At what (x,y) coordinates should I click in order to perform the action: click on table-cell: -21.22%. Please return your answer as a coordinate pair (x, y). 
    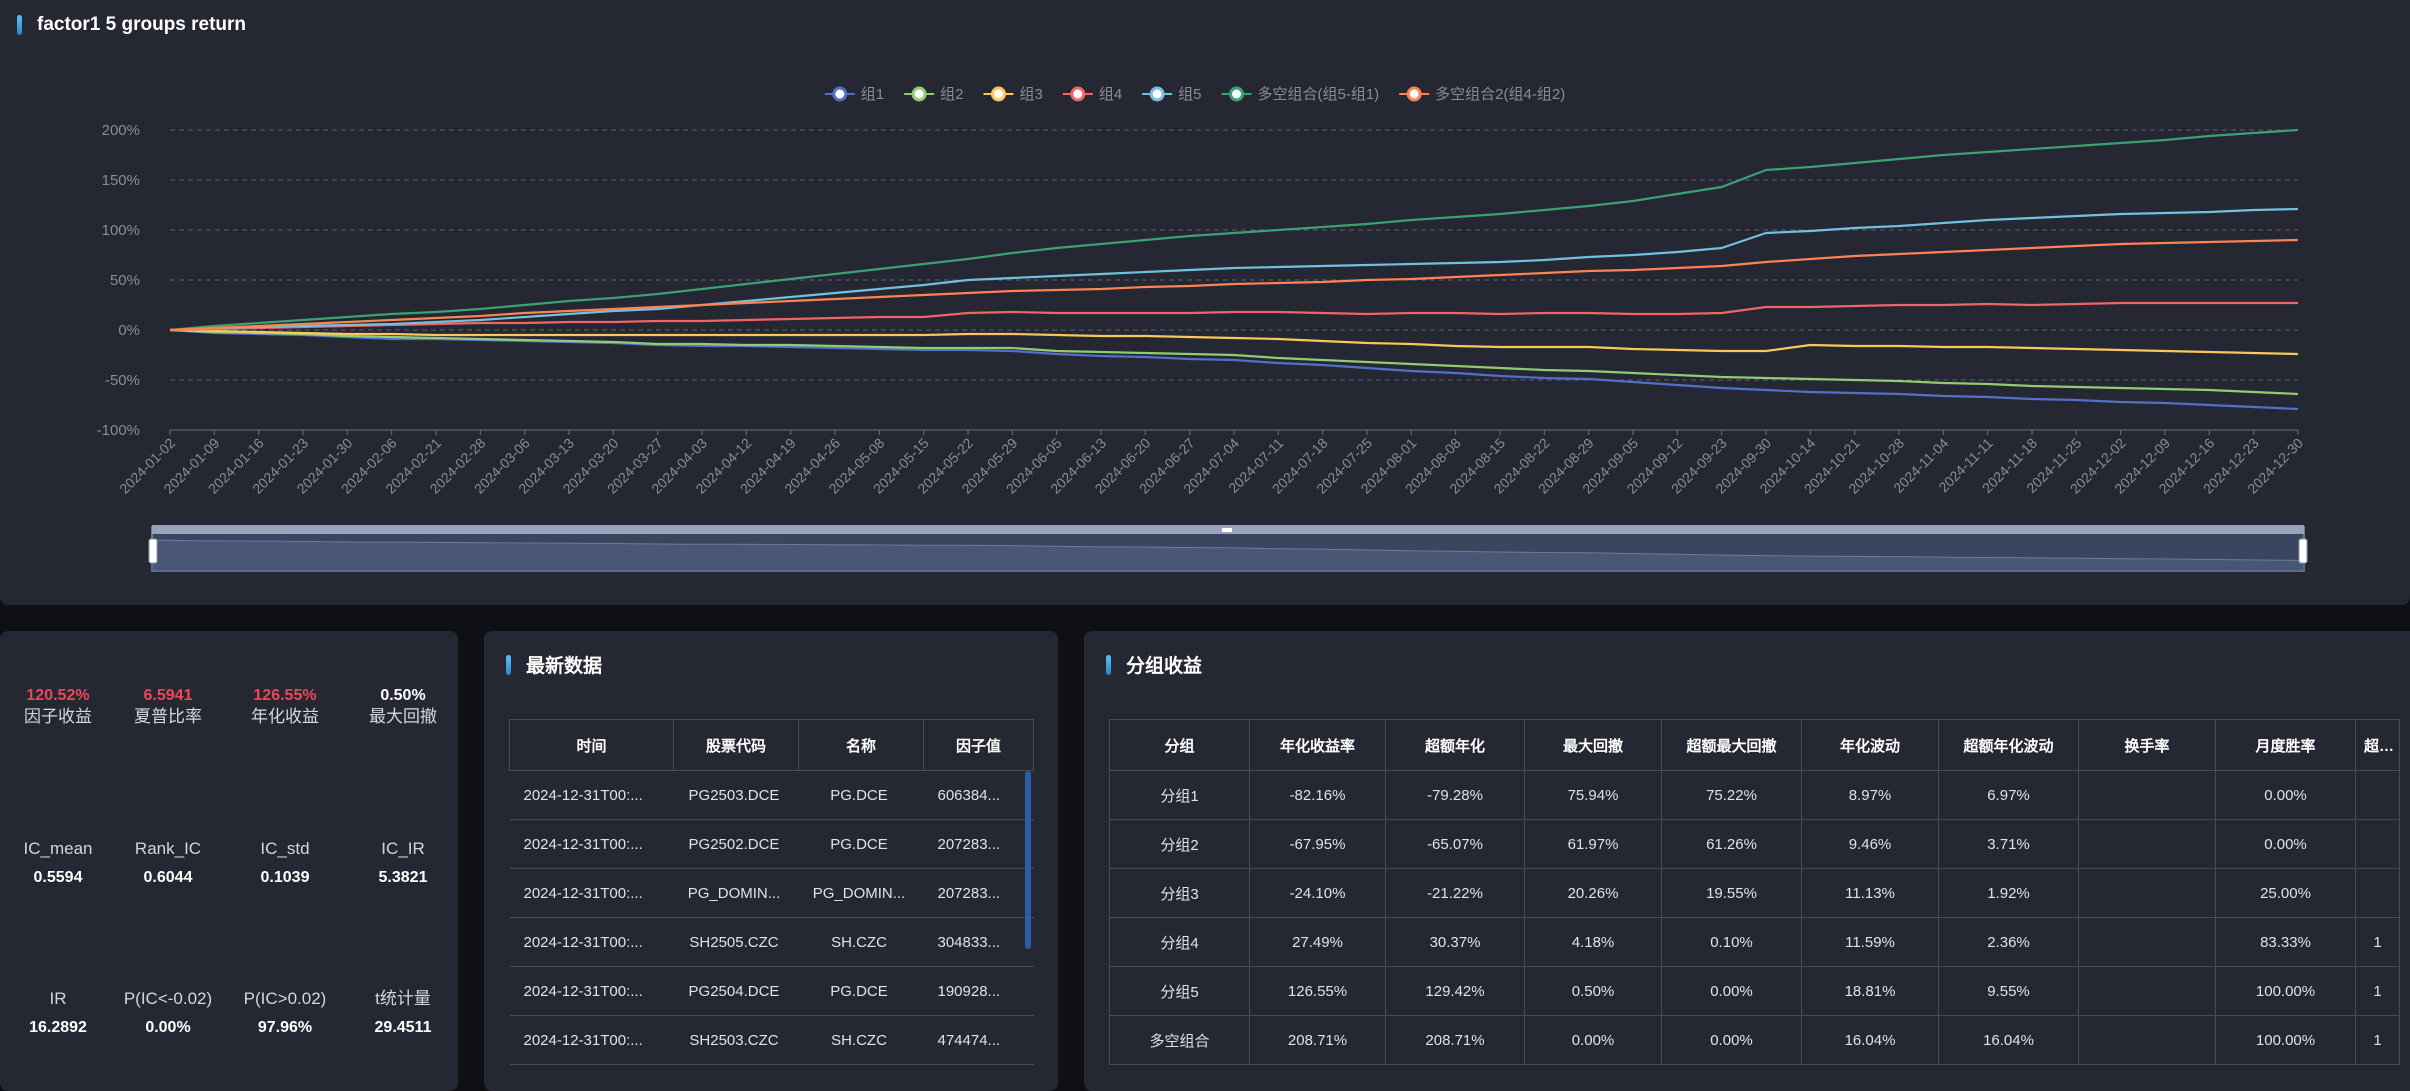
    Looking at the image, I should click on (1455, 893).